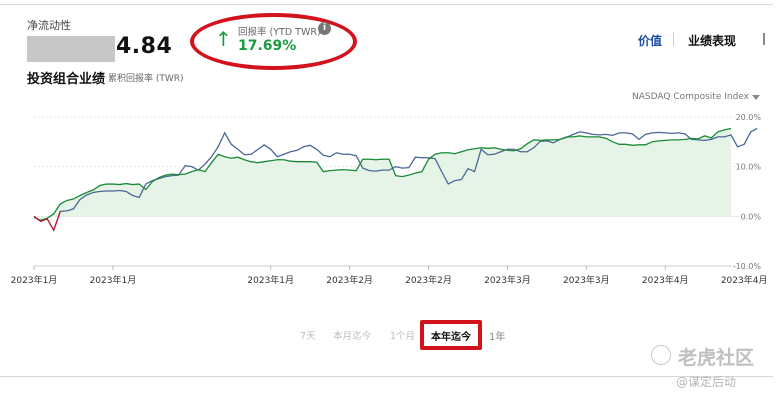 This screenshot has height=401, width=777. I want to click on bottom-border, so click(386, 376).